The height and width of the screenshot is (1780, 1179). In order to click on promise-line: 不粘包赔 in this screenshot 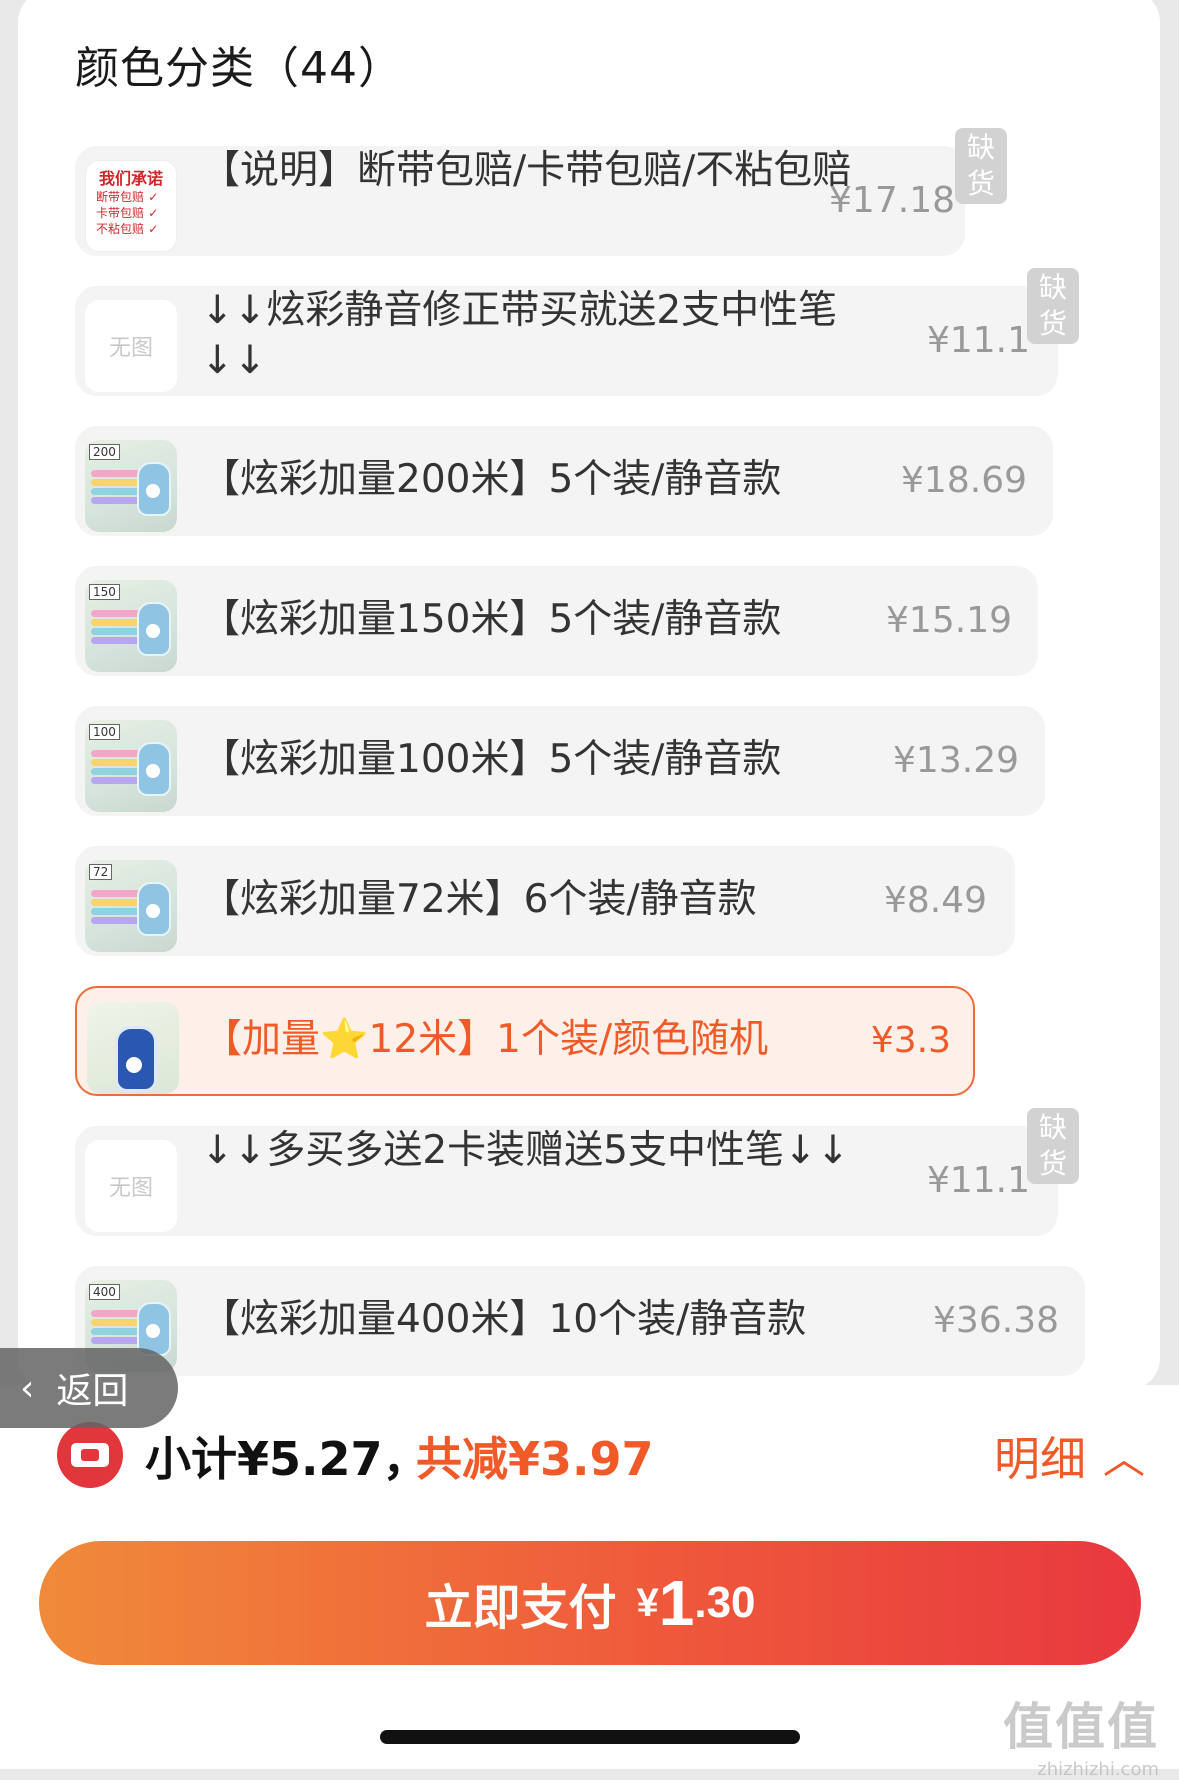, I will do `click(131, 229)`.